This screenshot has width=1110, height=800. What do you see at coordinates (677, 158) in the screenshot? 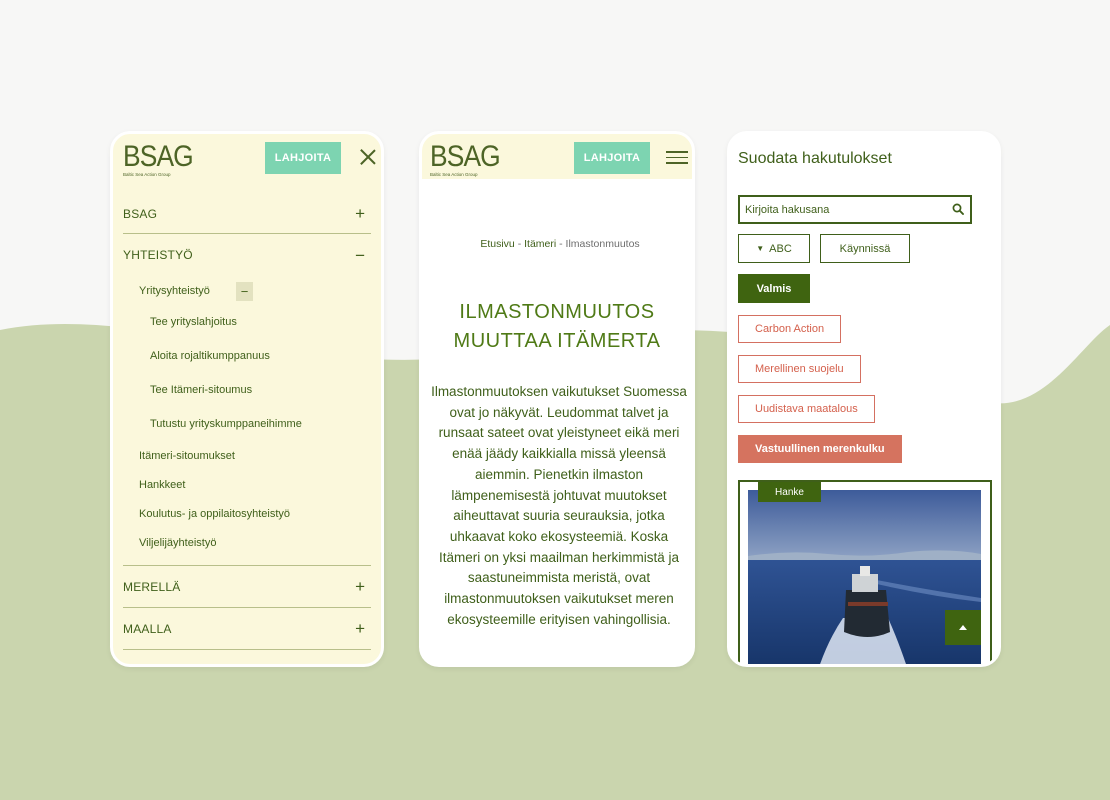
I see `hamburger-icon` at bounding box center [677, 158].